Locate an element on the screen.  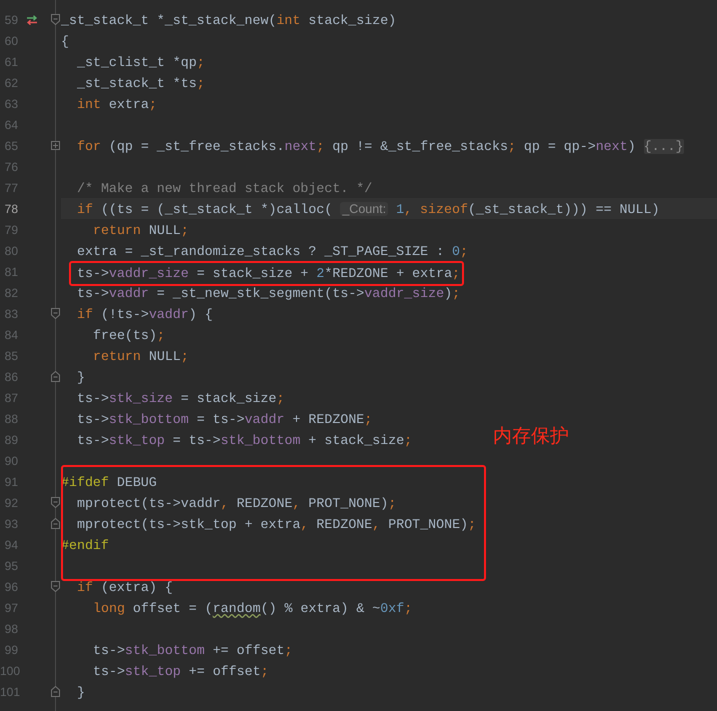
line-number: 63 is located at coordinates (11, 104).